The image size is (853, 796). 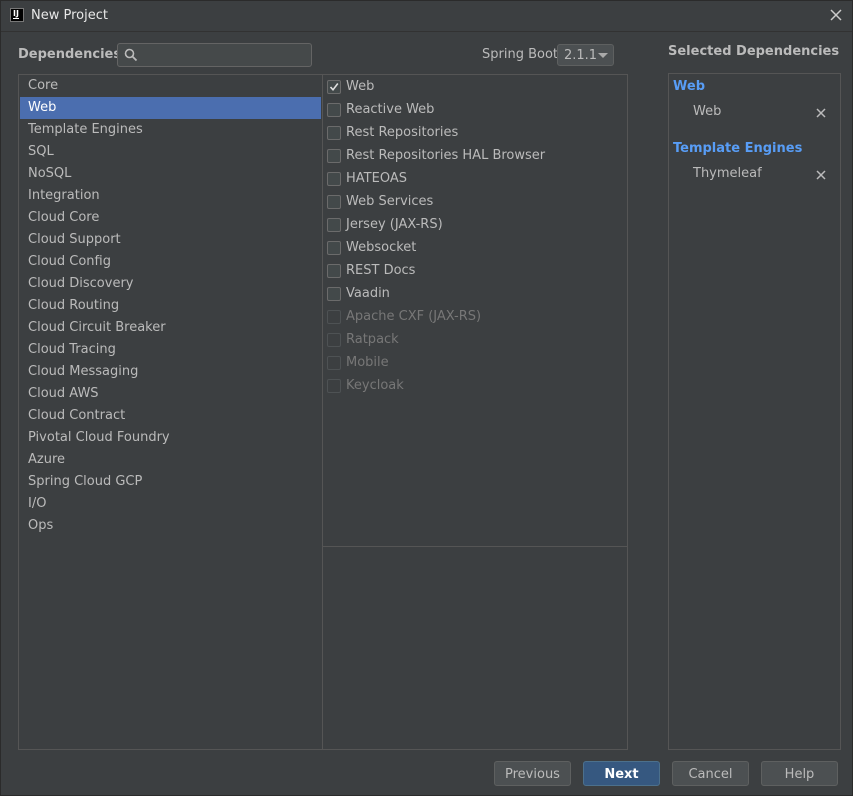 What do you see at coordinates (581, 55) in the screenshot?
I see `spring-boot-version-value: 2.1.1` at bounding box center [581, 55].